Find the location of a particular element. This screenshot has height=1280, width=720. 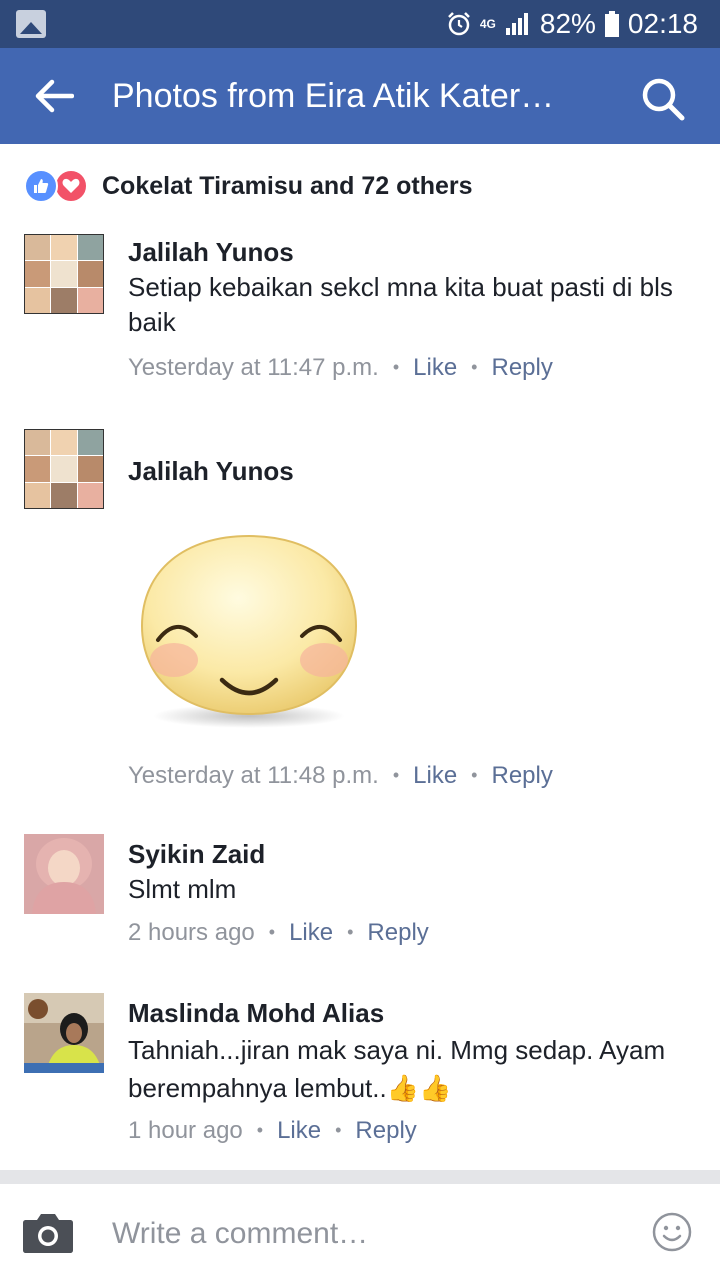

comment-meta: 1 hour ago • Like • Reply is located at coordinates (408, 1130).